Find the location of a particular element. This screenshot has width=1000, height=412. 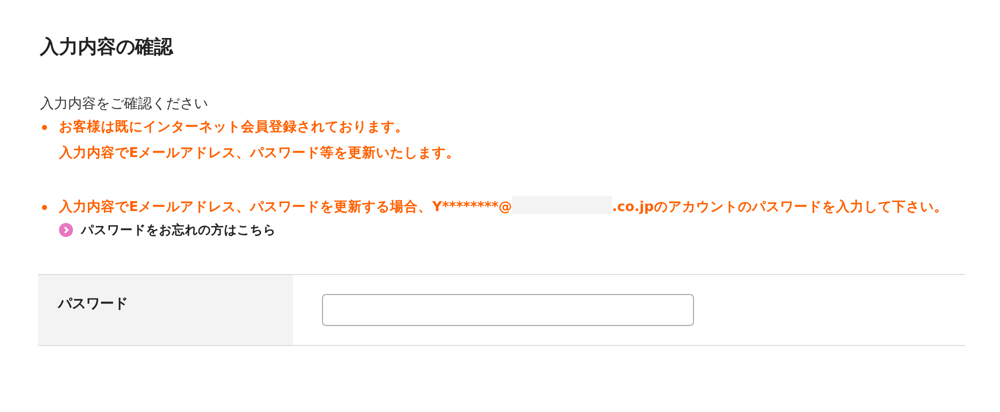

field-label: パスワード is located at coordinates (93, 304).